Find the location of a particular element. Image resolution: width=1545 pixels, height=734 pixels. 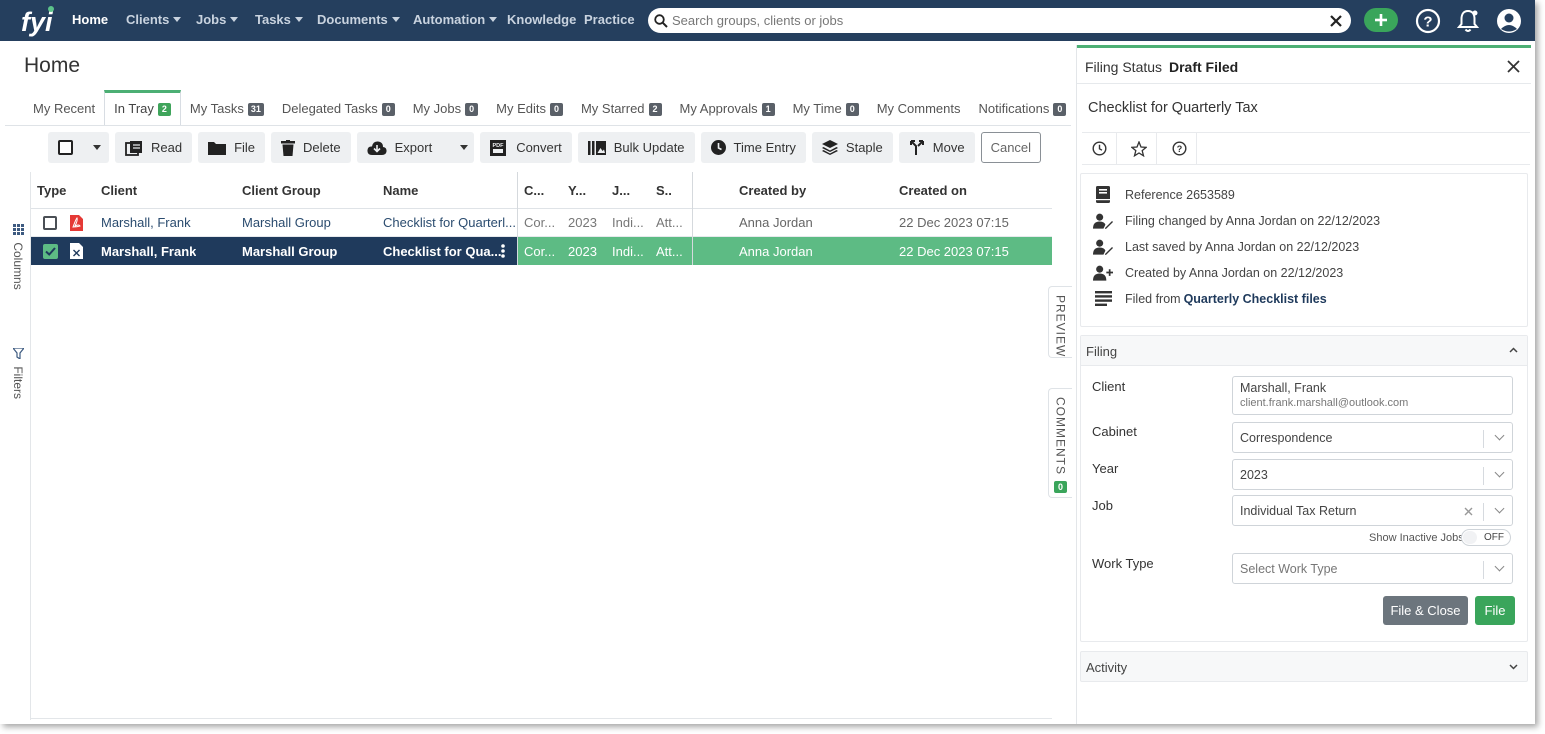

created-by-cell: Anna Jordan is located at coordinates (776, 222).